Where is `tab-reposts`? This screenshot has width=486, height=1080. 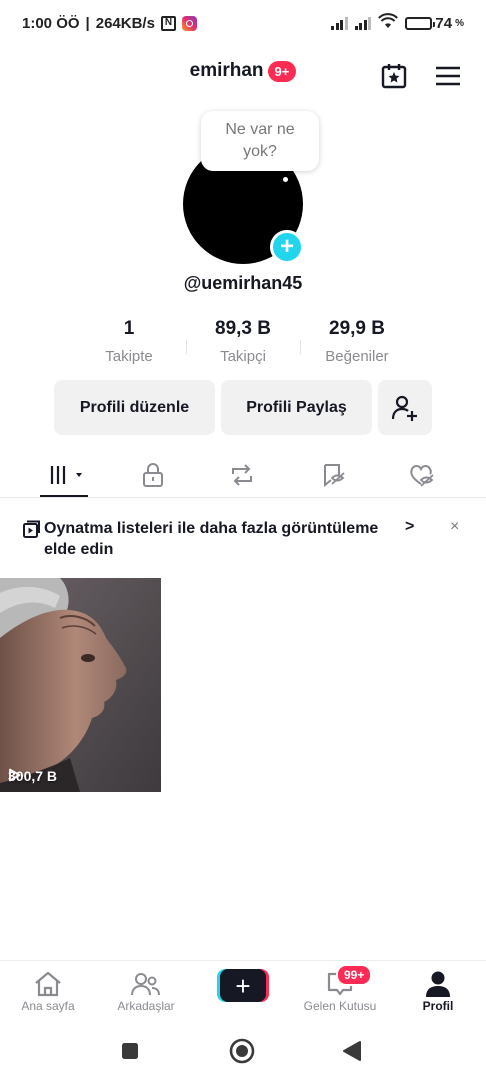
tab-reposts is located at coordinates (242, 475).